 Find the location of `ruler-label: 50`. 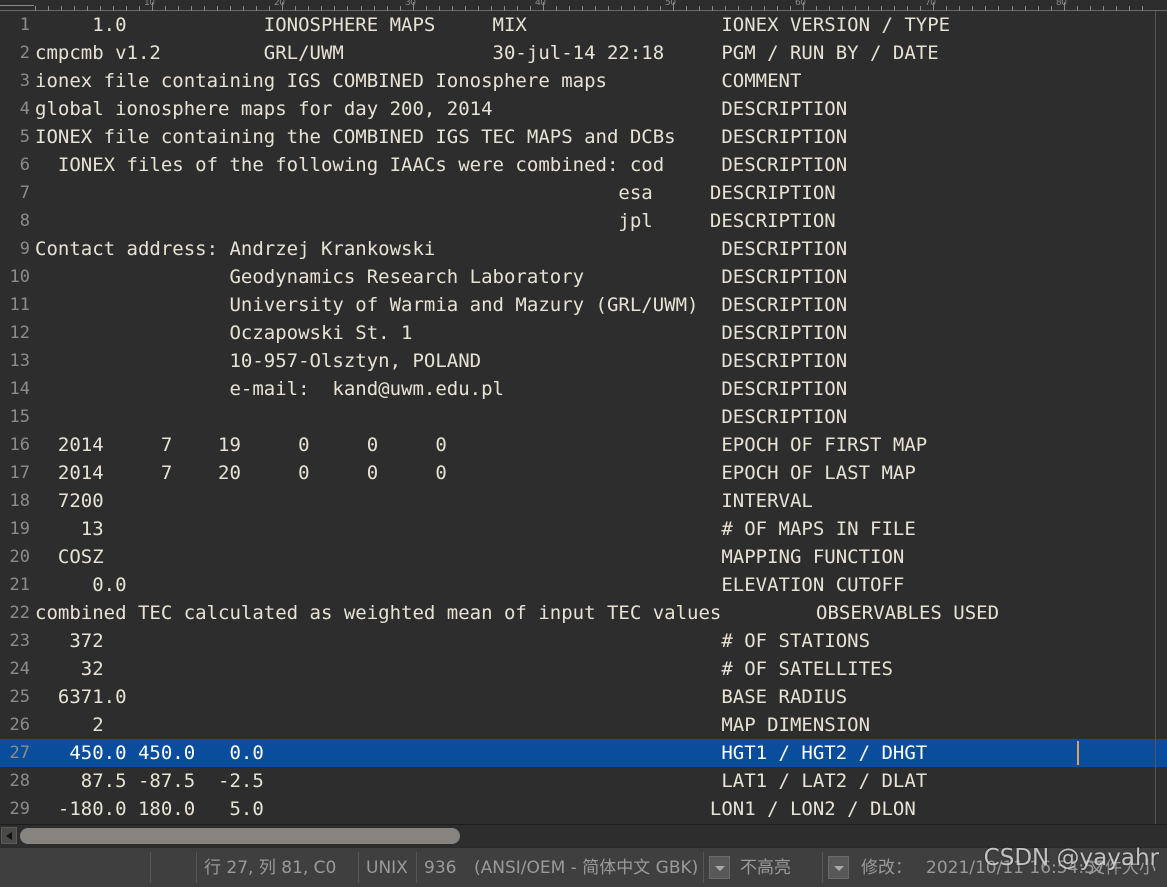

ruler-label: 50 is located at coordinates (670, 4).